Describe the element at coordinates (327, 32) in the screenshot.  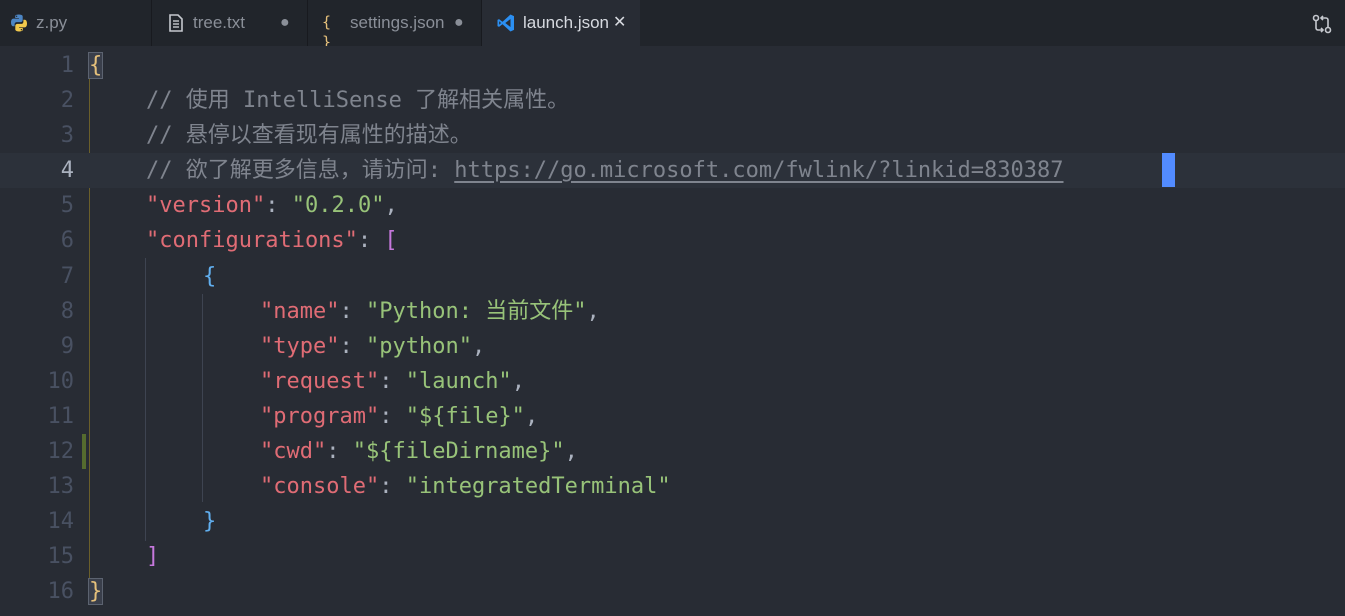
I see `json-braces-icon: { }` at that location.